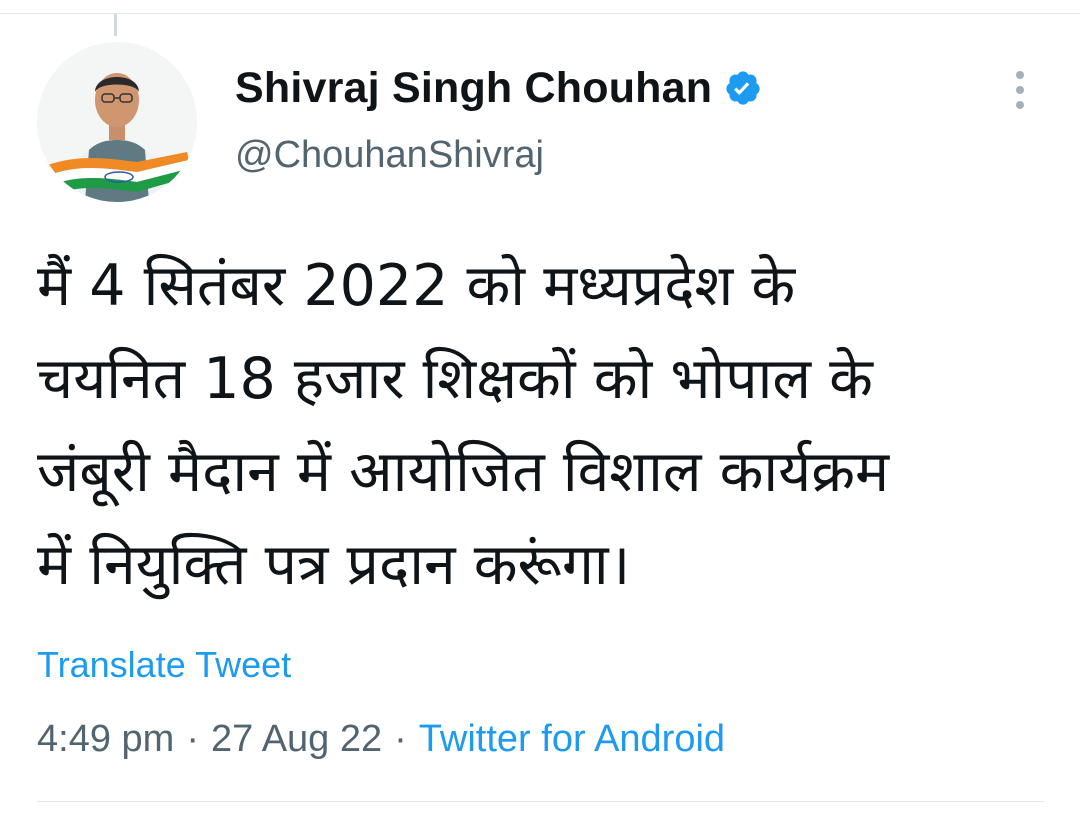 This screenshot has height=817, width=1080. What do you see at coordinates (473, 88) in the screenshot?
I see `display-name: Shivraj Singh Chouhan` at bounding box center [473, 88].